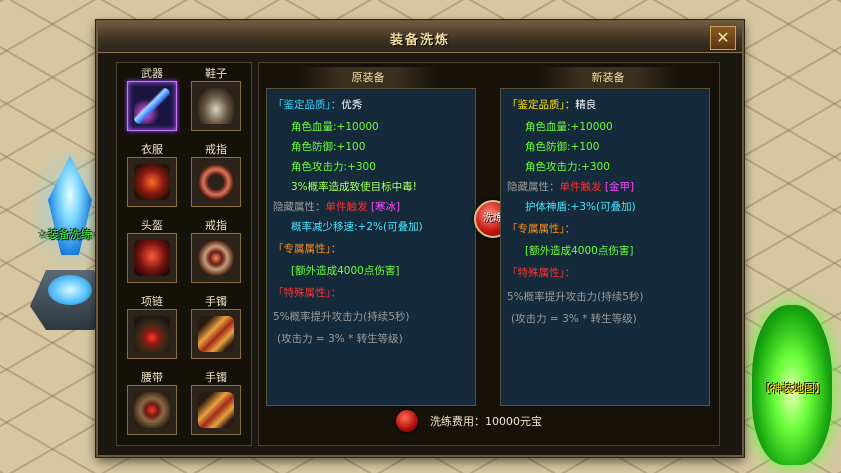 The image size is (841, 473). I want to click on slot-helmet, so click(152, 258).